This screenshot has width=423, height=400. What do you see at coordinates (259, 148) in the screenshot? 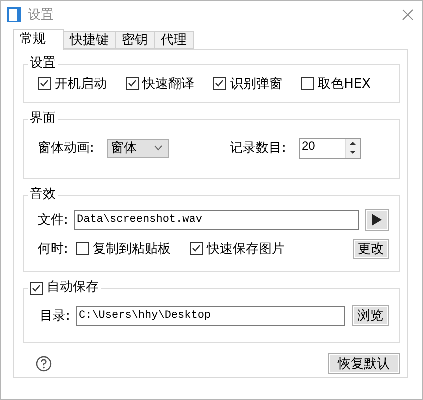
I see `field-label: 记录数目:` at bounding box center [259, 148].